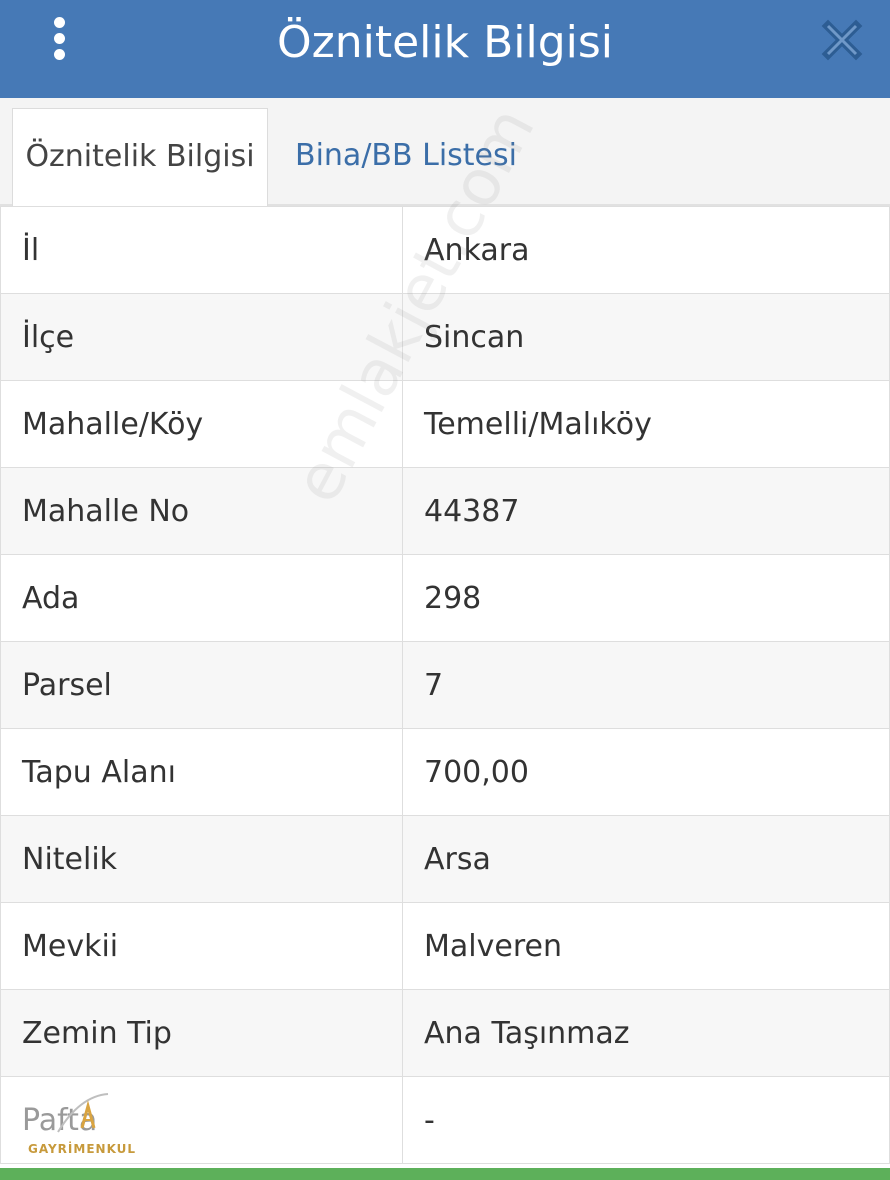 The image size is (890, 1180). I want to click on bottom-bar, so click(445, 1174).